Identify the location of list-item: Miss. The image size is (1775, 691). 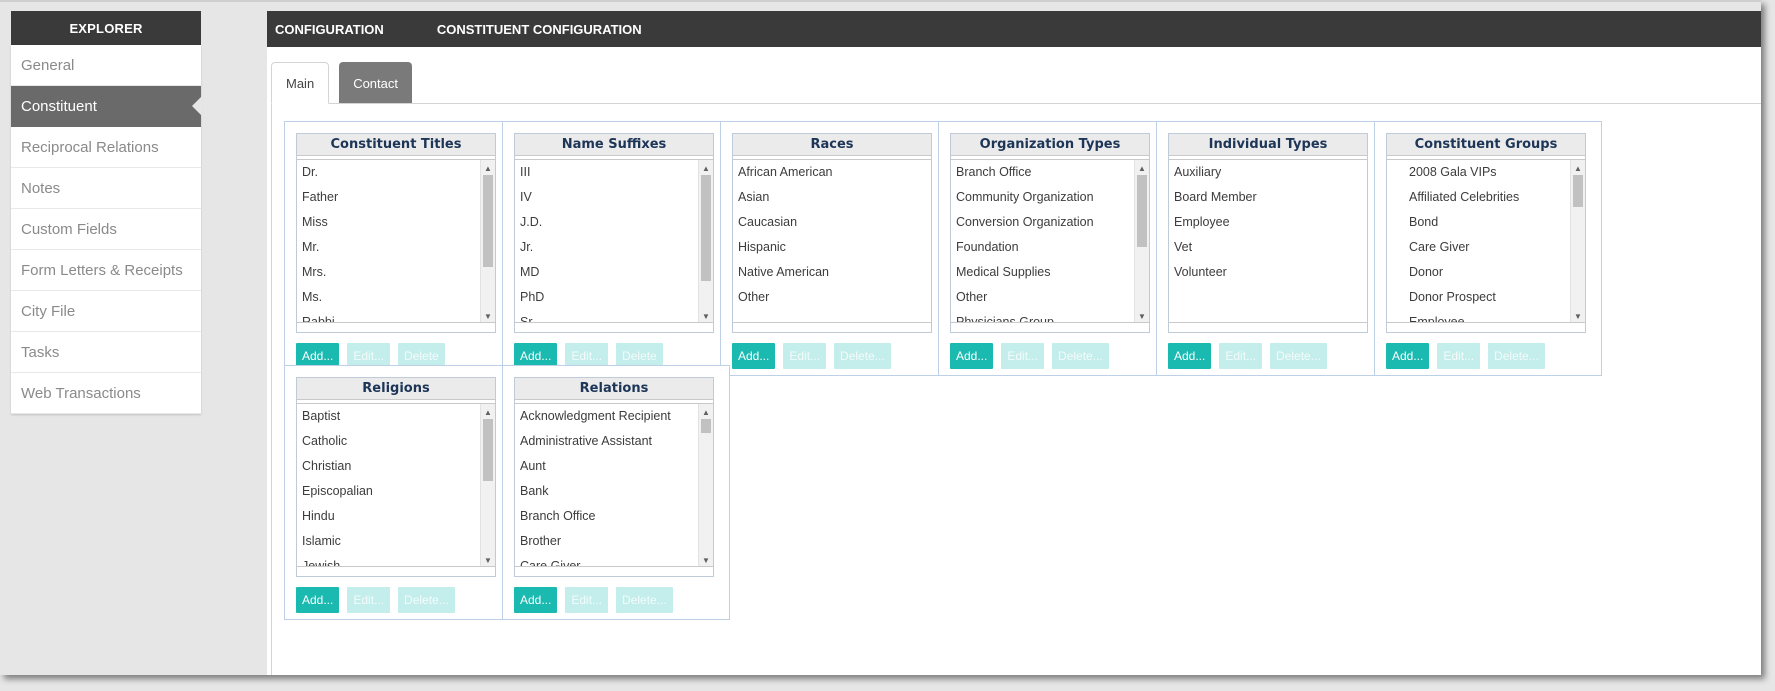
(396, 222).